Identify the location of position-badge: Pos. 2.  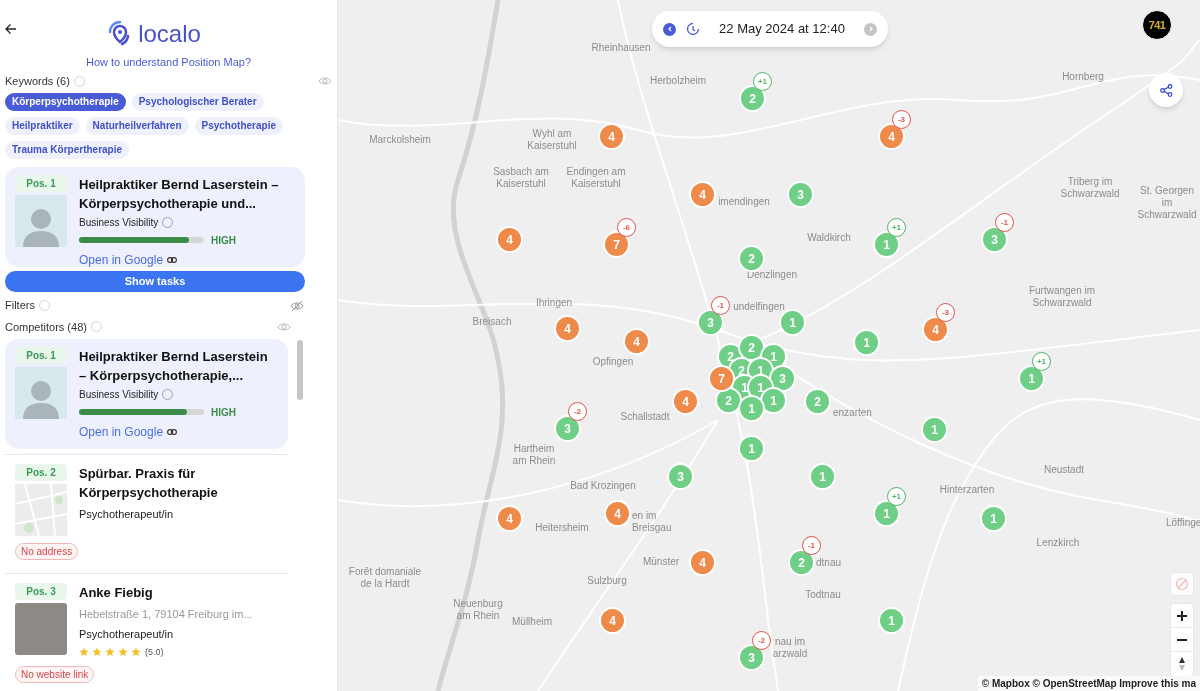
(41, 472).